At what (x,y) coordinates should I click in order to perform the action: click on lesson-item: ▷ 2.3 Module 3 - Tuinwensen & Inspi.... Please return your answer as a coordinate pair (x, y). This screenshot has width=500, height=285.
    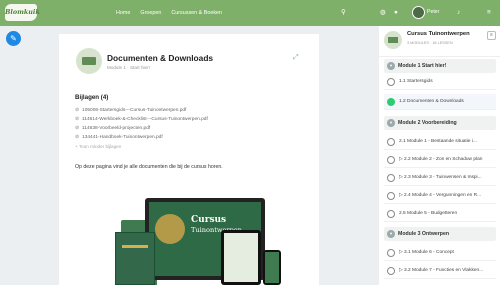
    Looking at the image, I should click on (440, 178).